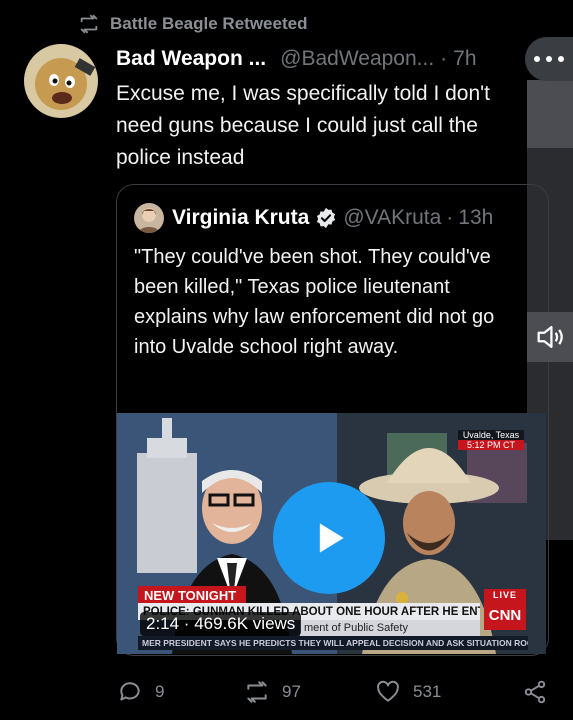 The height and width of the screenshot is (720, 573). What do you see at coordinates (272, 692) in the screenshot?
I see `retweet-button: 97` at bounding box center [272, 692].